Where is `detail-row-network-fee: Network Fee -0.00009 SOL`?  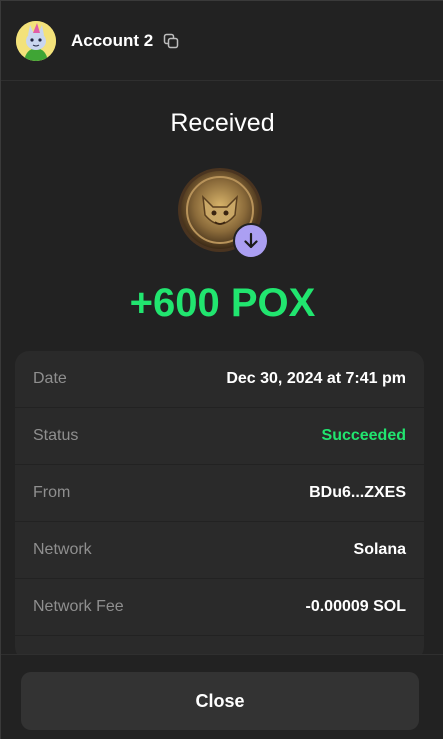 detail-row-network-fee: Network Fee -0.00009 SOL is located at coordinates (219, 607).